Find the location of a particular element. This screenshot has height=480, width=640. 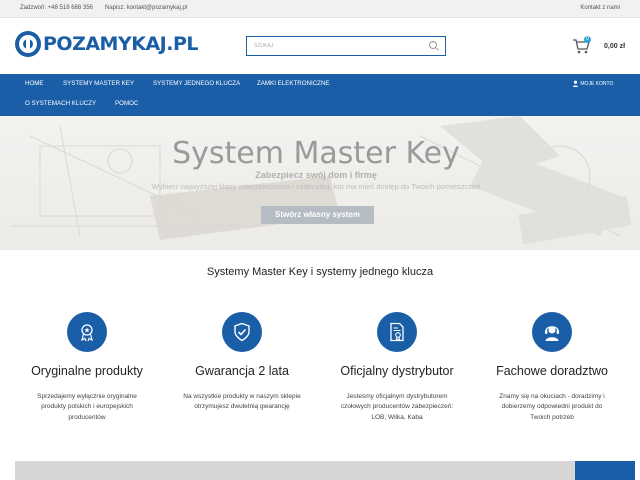

account-link: MOJE KONTO is located at coordinates (592, 83).